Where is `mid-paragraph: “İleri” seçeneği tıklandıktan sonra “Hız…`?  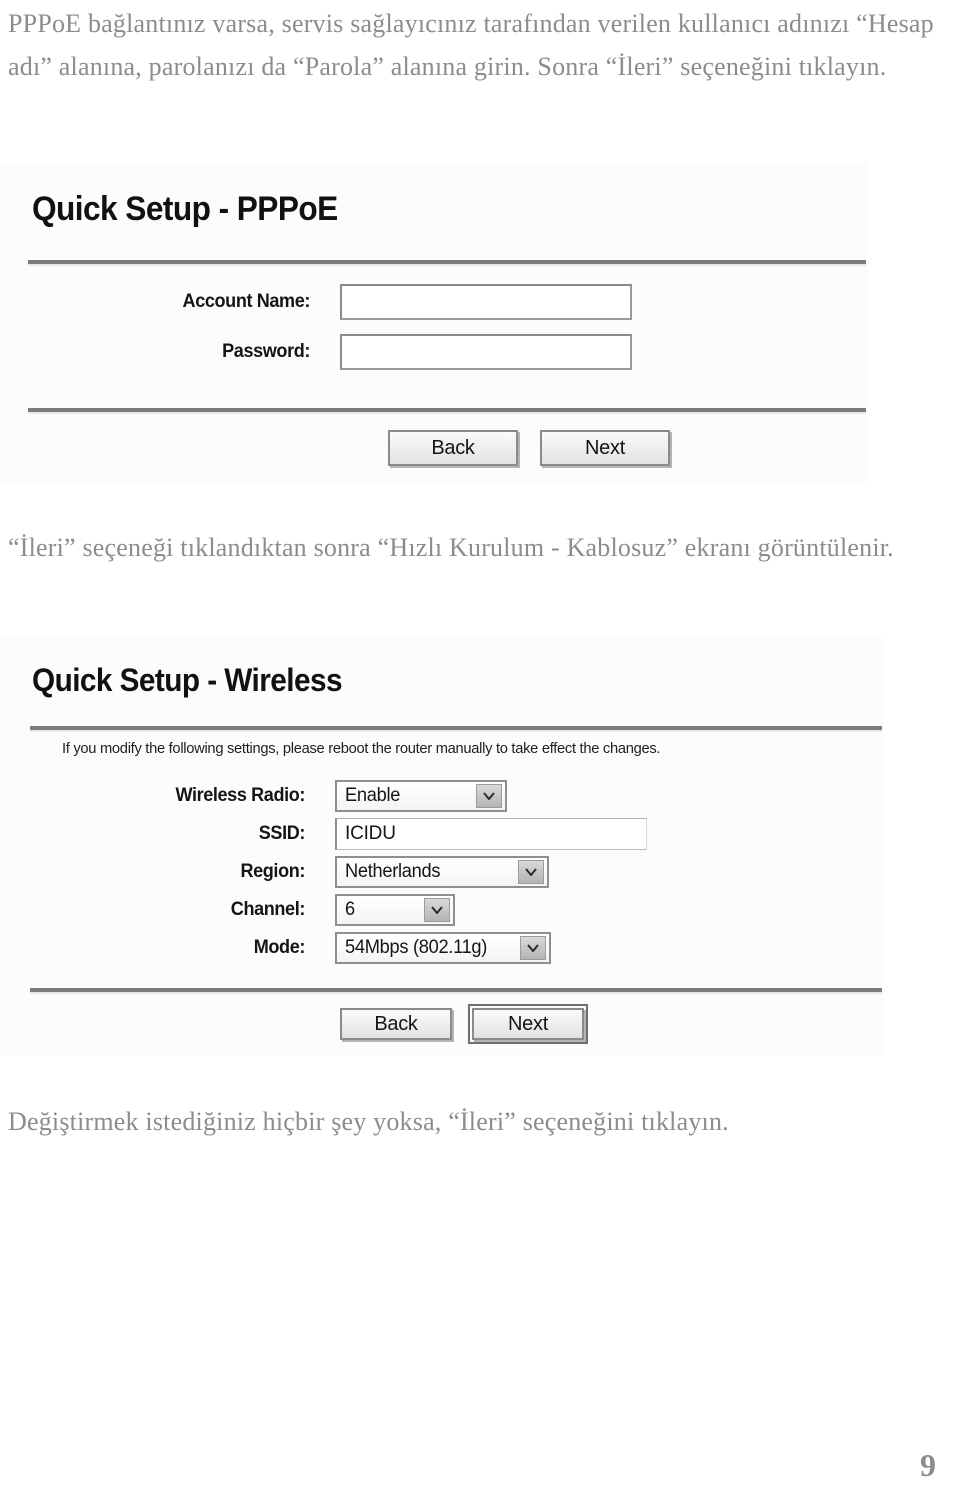
mid-paragraph: “İleri” seçeneği tıklandıktan sonra “Hız… is located at coordinates (451, 547).